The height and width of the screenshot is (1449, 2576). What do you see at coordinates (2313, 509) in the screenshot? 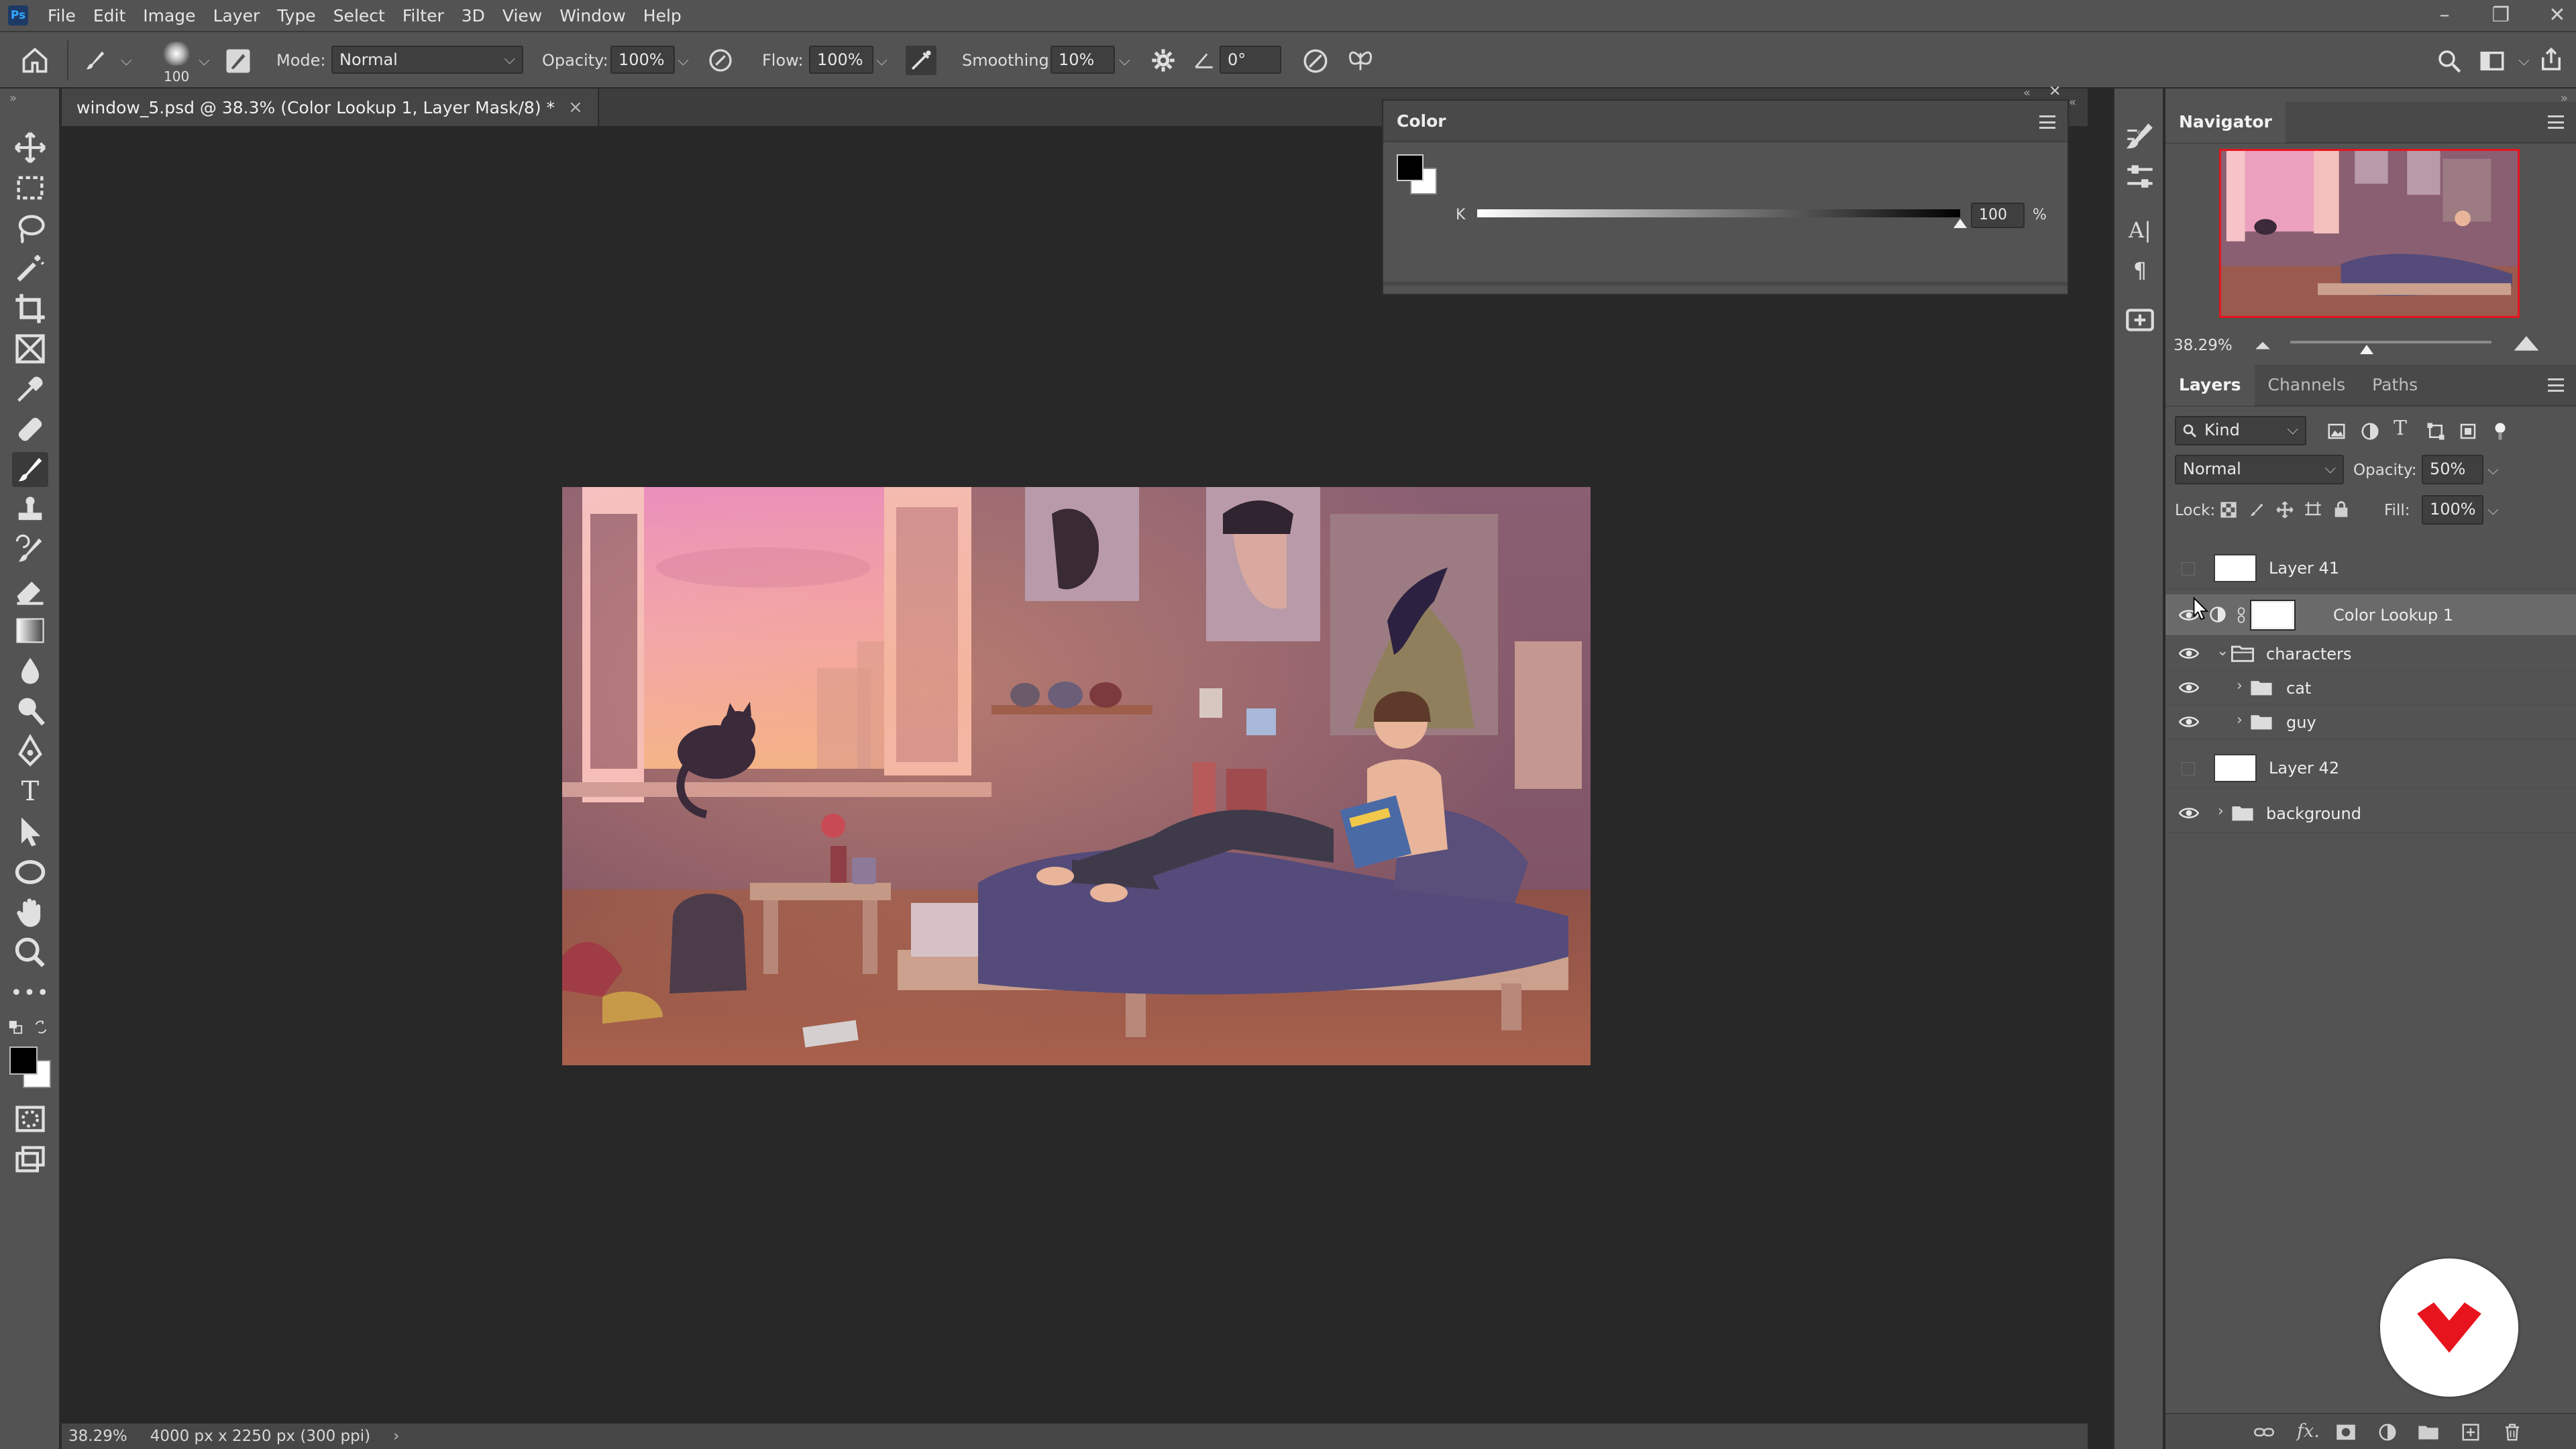
I see `lock-artboard-icon` at bounding box center [2313, 509].